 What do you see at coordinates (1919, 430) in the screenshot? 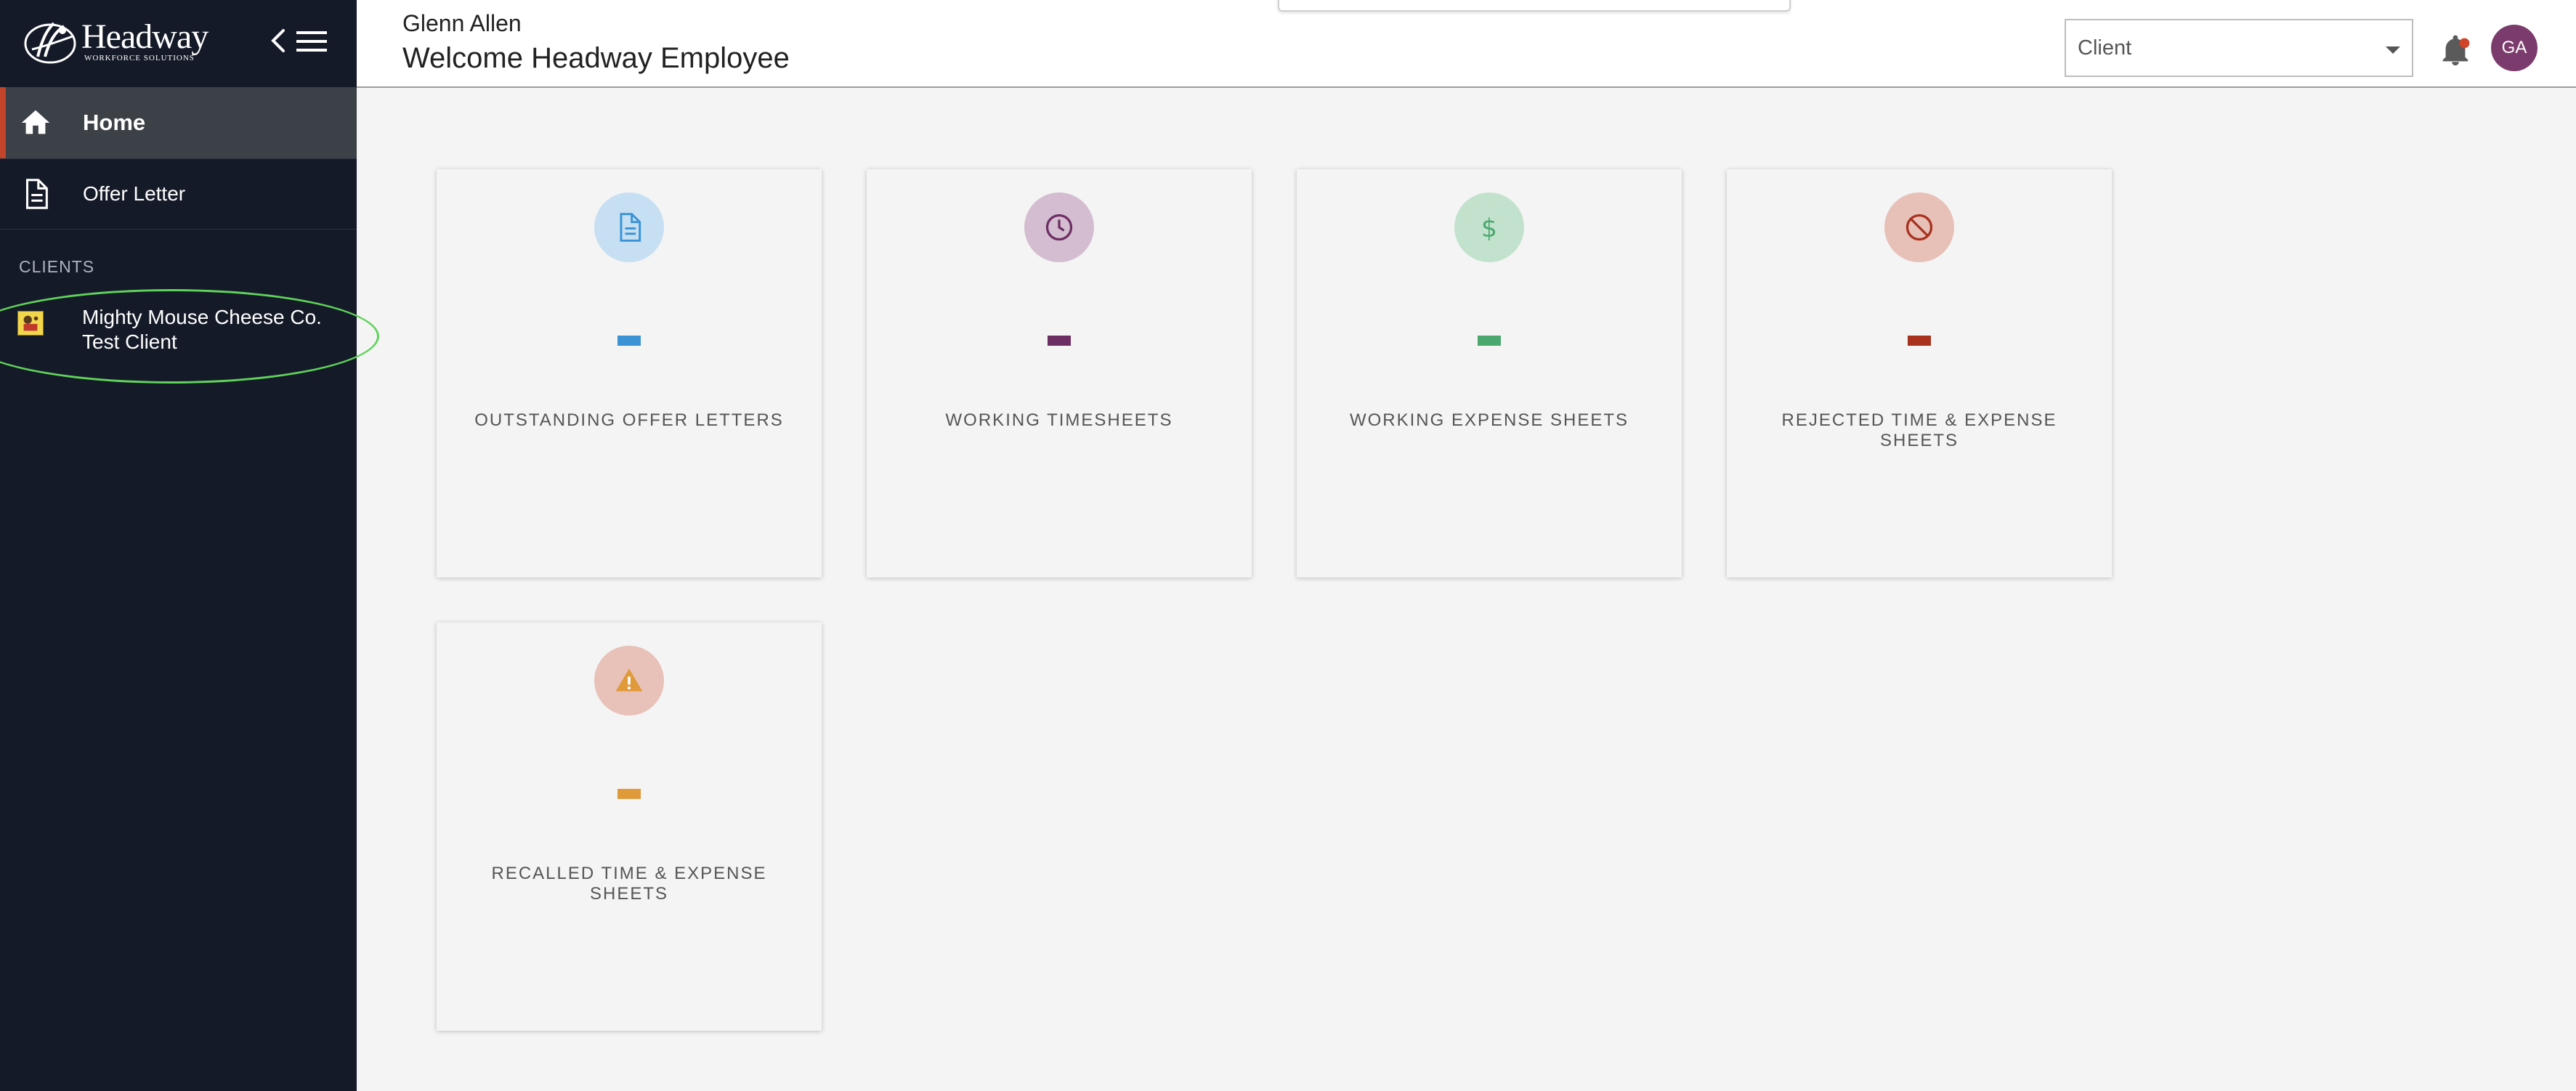
I see `card-title: REJECTED TIME & EXPENSE SHEETS` at bounding box center [1919, 430].